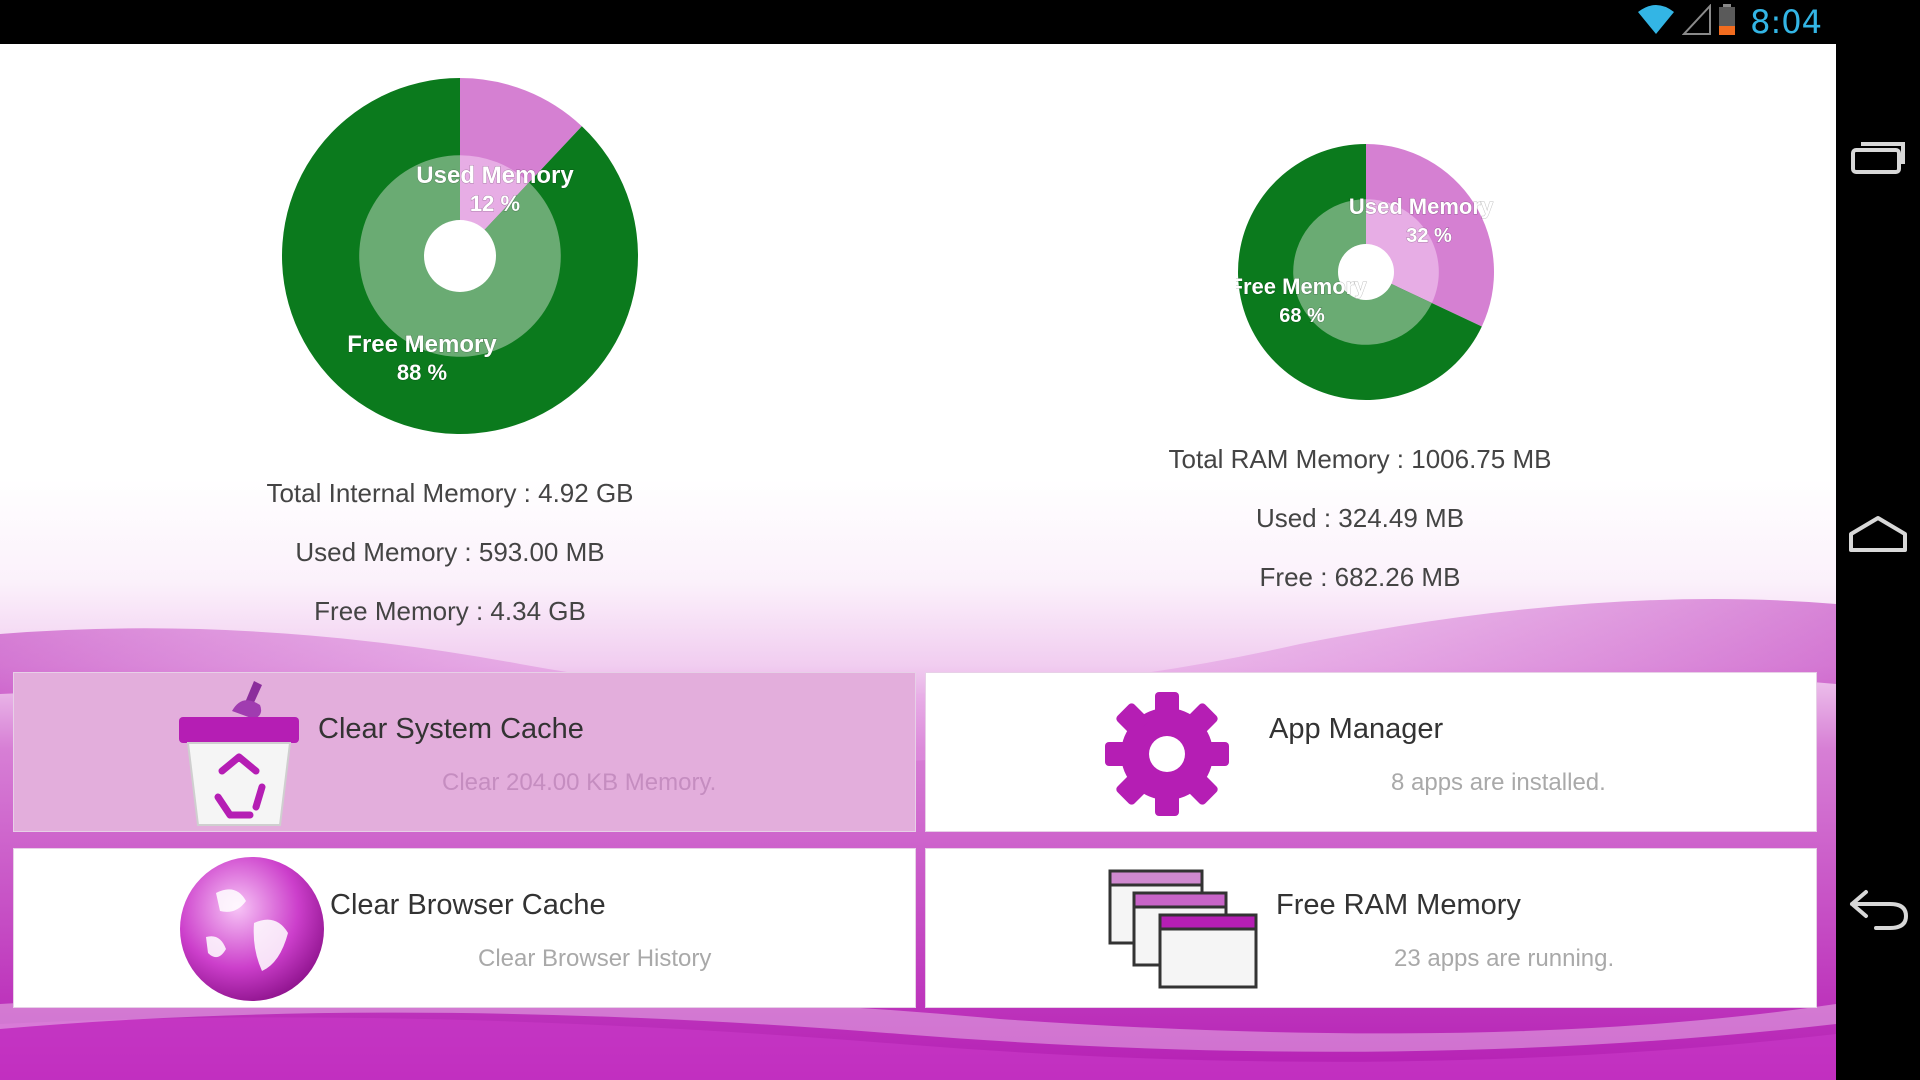  I want to click on home-button, so click(1878, 536).